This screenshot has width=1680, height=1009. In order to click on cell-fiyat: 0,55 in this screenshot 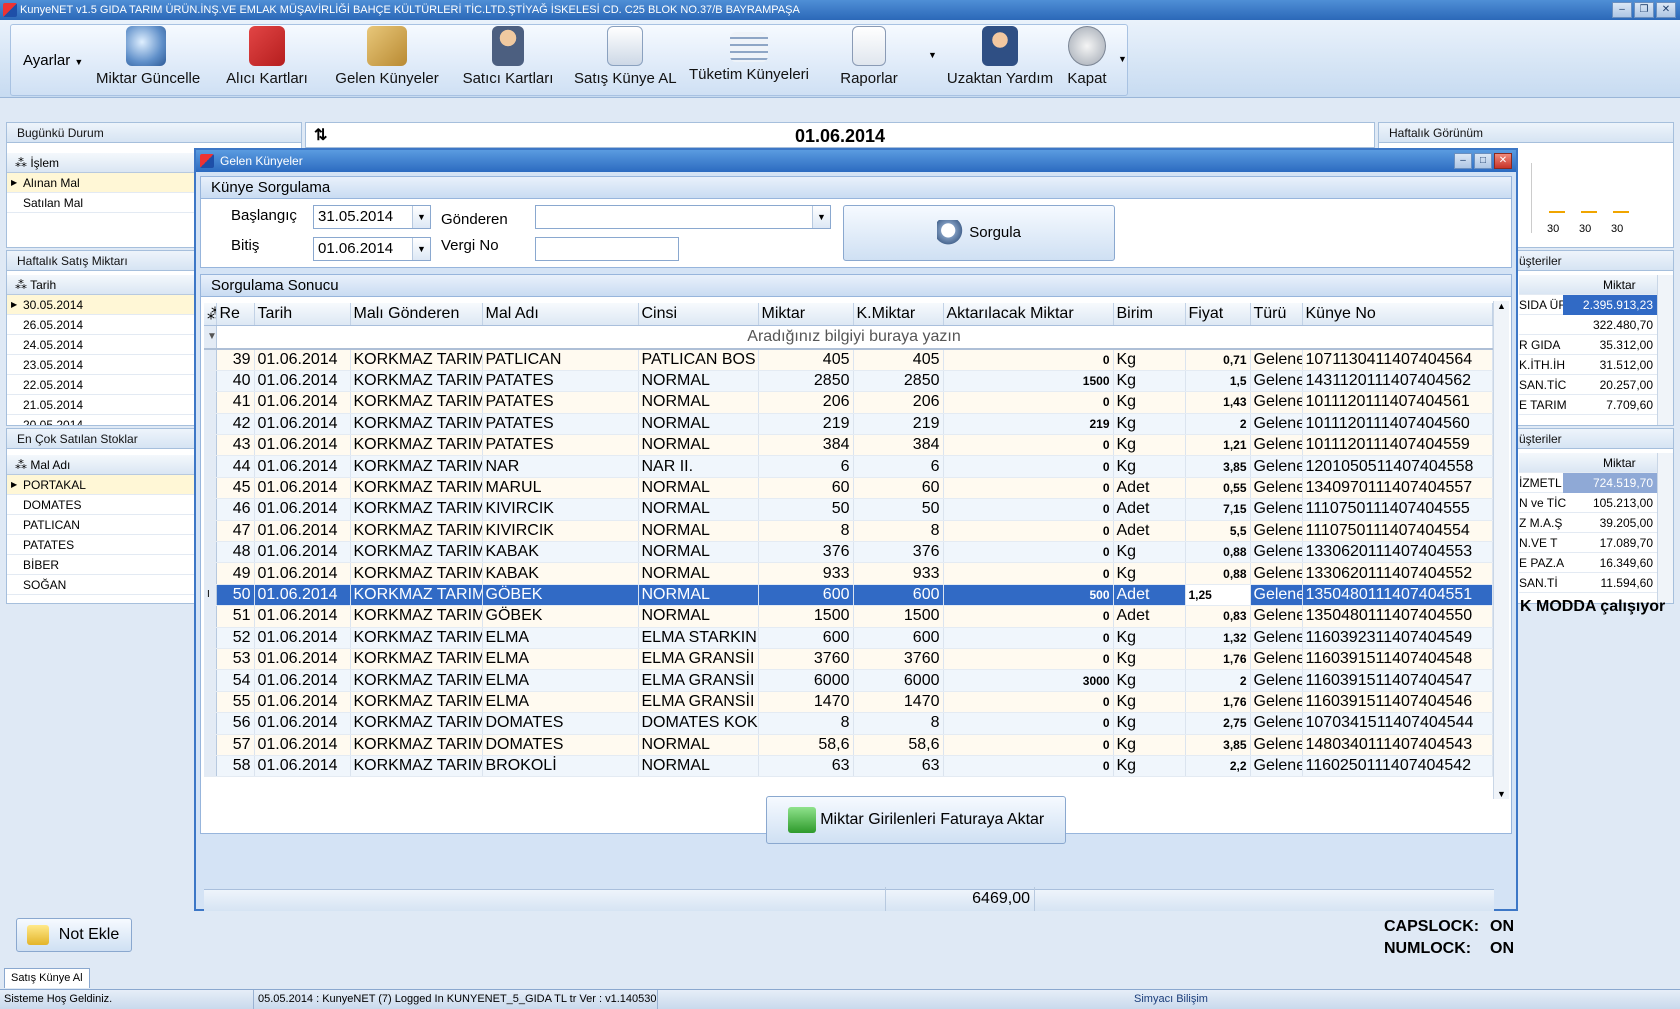, I will do `click(1218, 488)`.